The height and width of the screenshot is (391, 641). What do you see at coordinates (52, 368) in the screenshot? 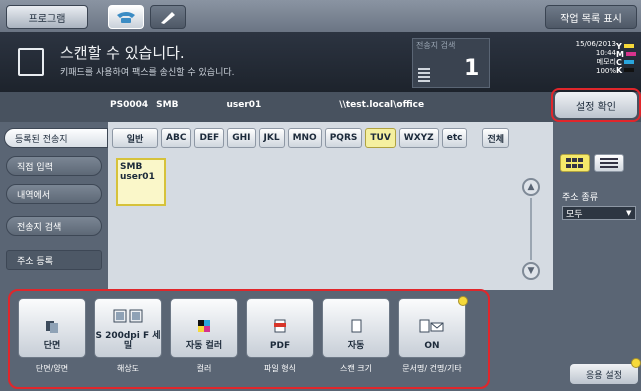
I see `duplex-label: 단면/양면` at bounding box center [52, 368].